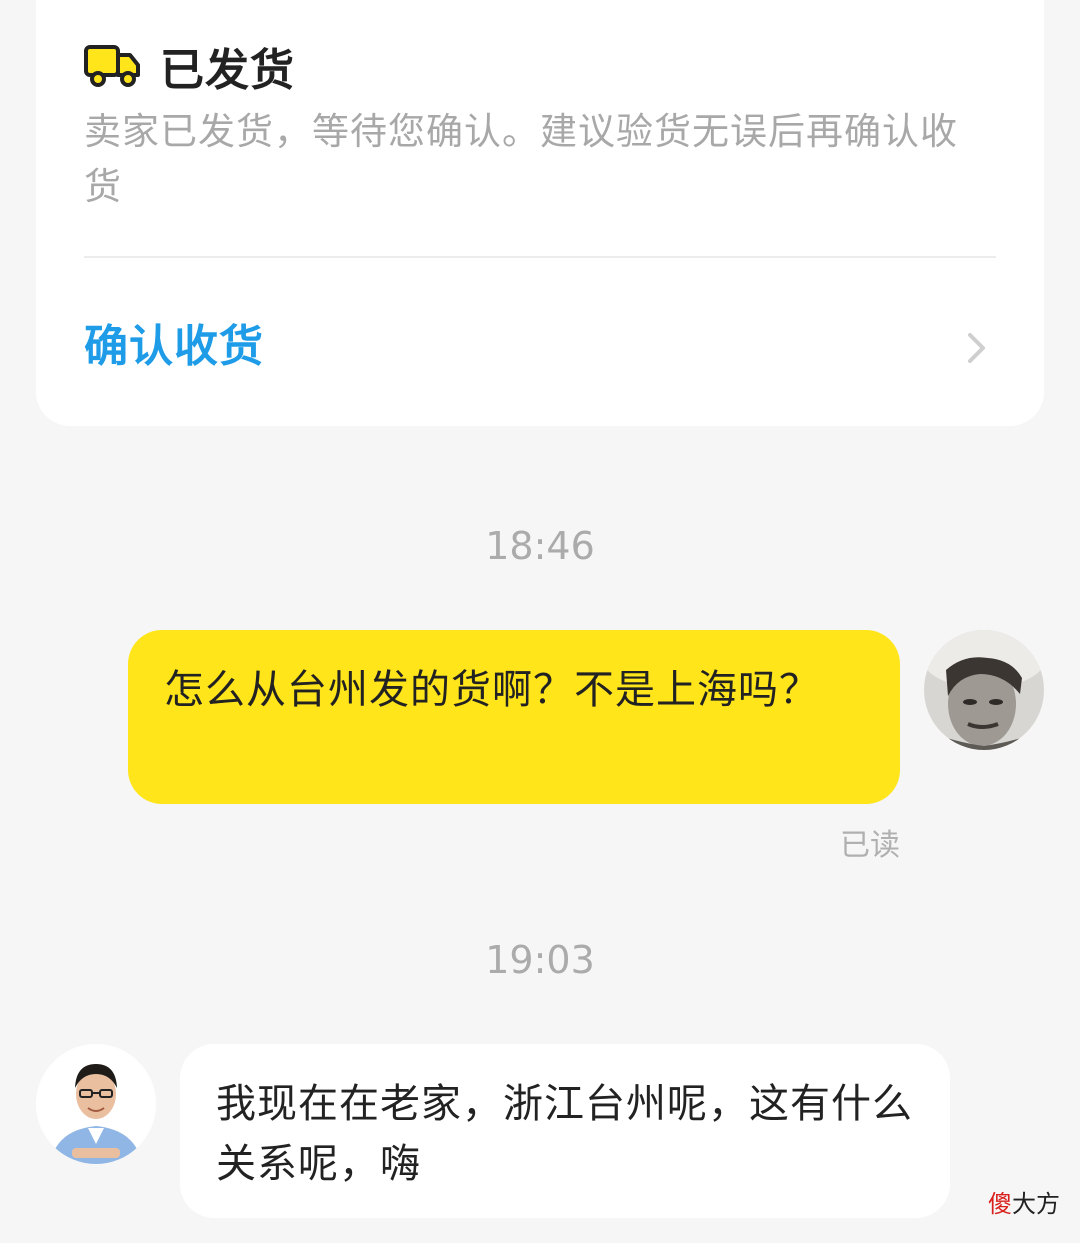 The height and width of the screenshot is (1243, 1080). I want to click on watermark-first-char: 傻, so click(1000, 1204).